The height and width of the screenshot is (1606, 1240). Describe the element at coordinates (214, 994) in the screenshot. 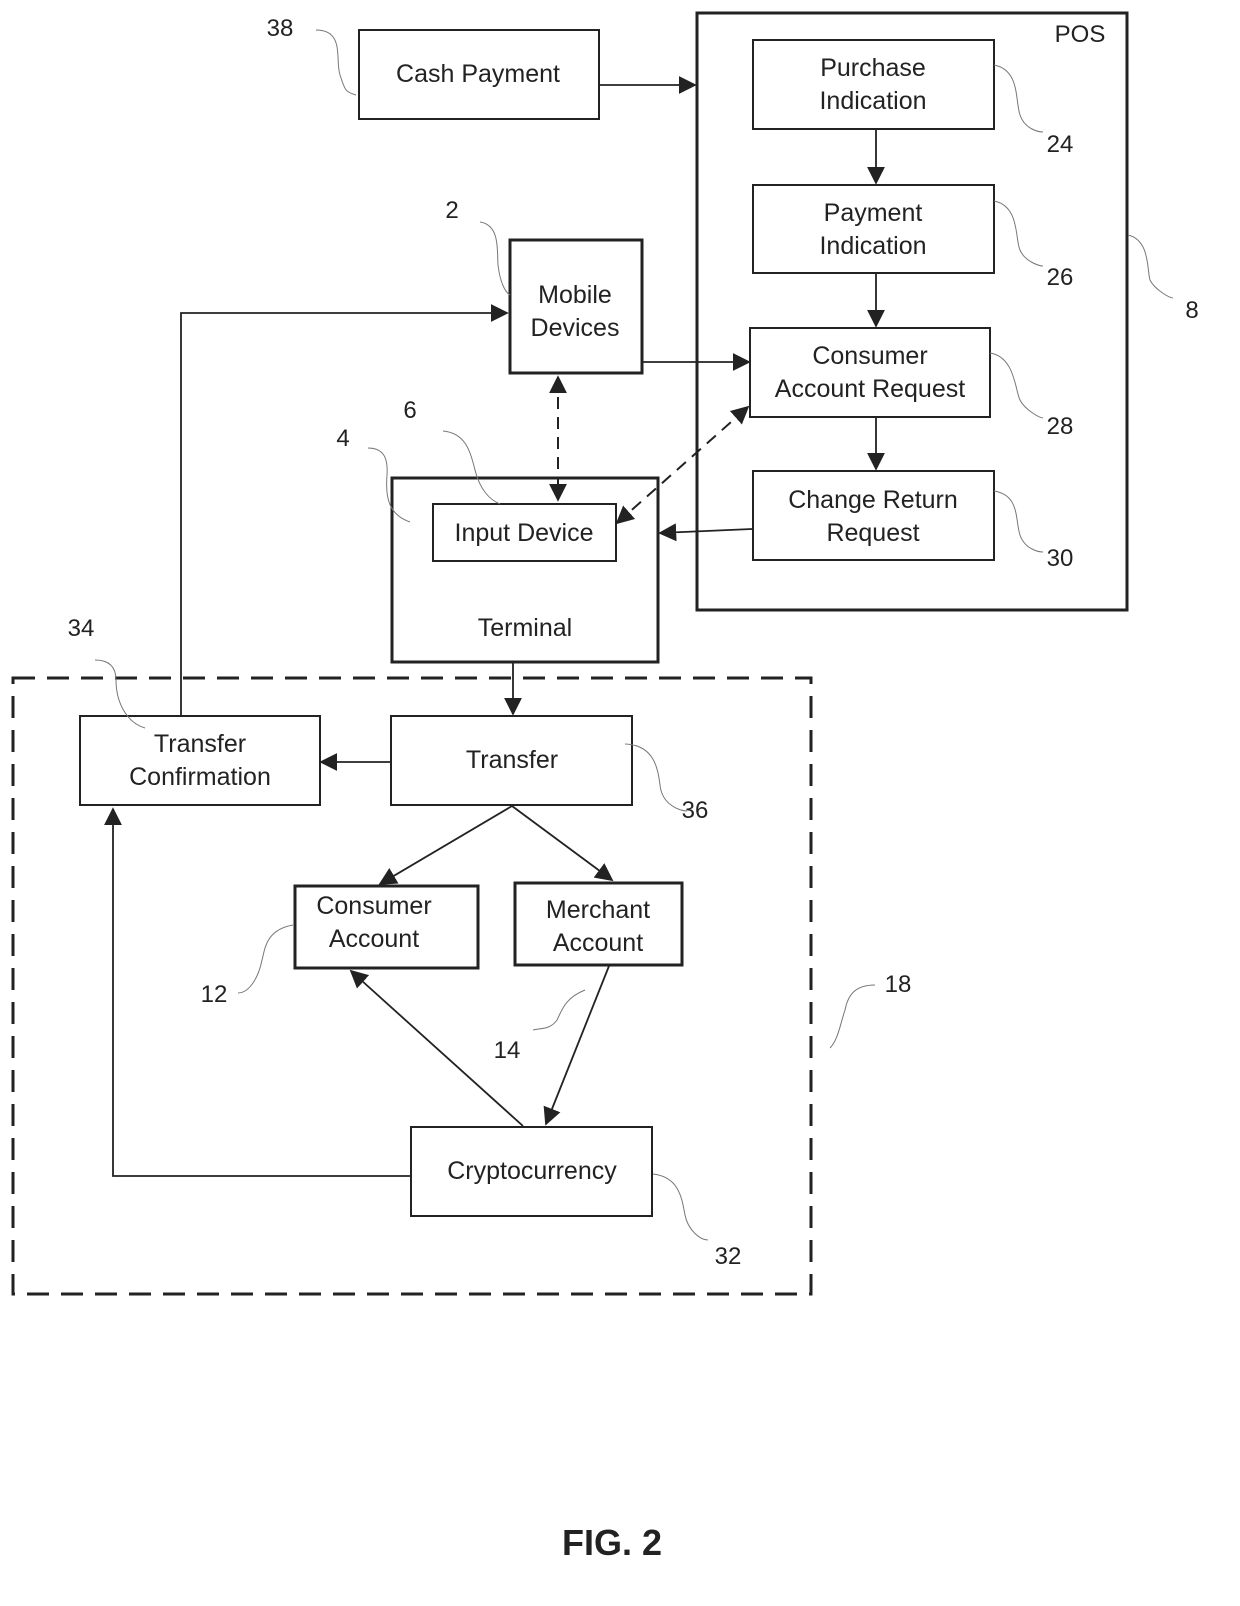

I see `ref-12: 12` at that location.